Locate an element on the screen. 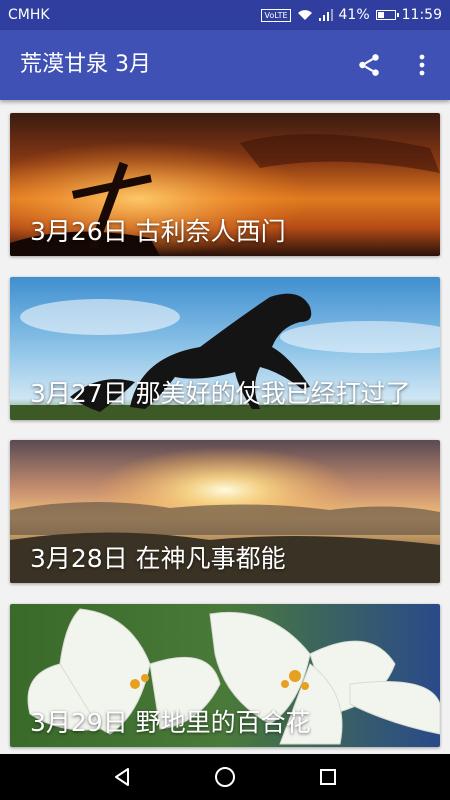 Image resolution: width=450 pixels, height=800 pixels. share-icon is located at coordinates (369, 65).